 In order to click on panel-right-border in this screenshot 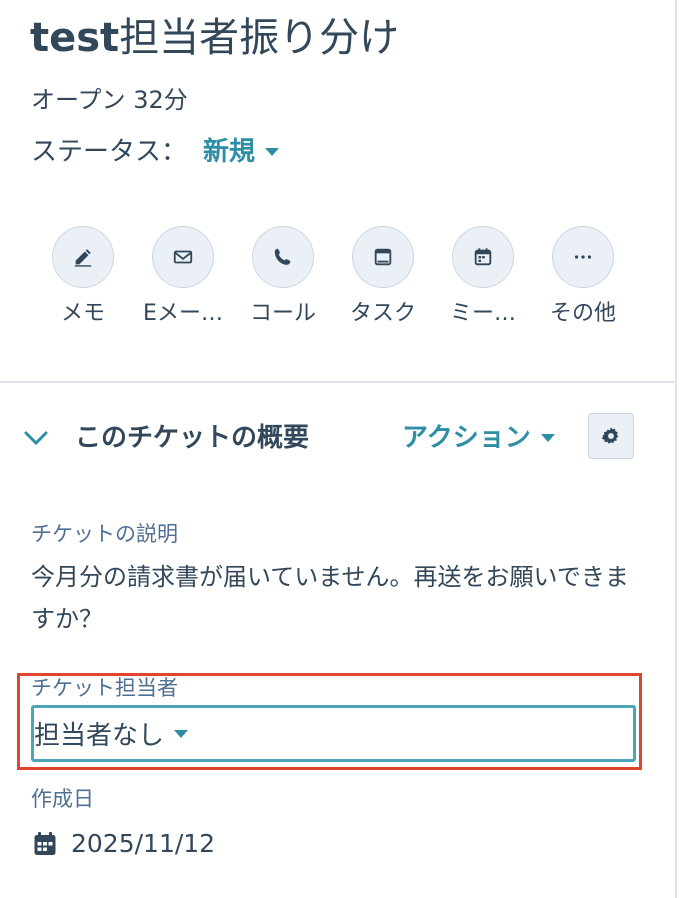, I will do `click(676, 449)`.